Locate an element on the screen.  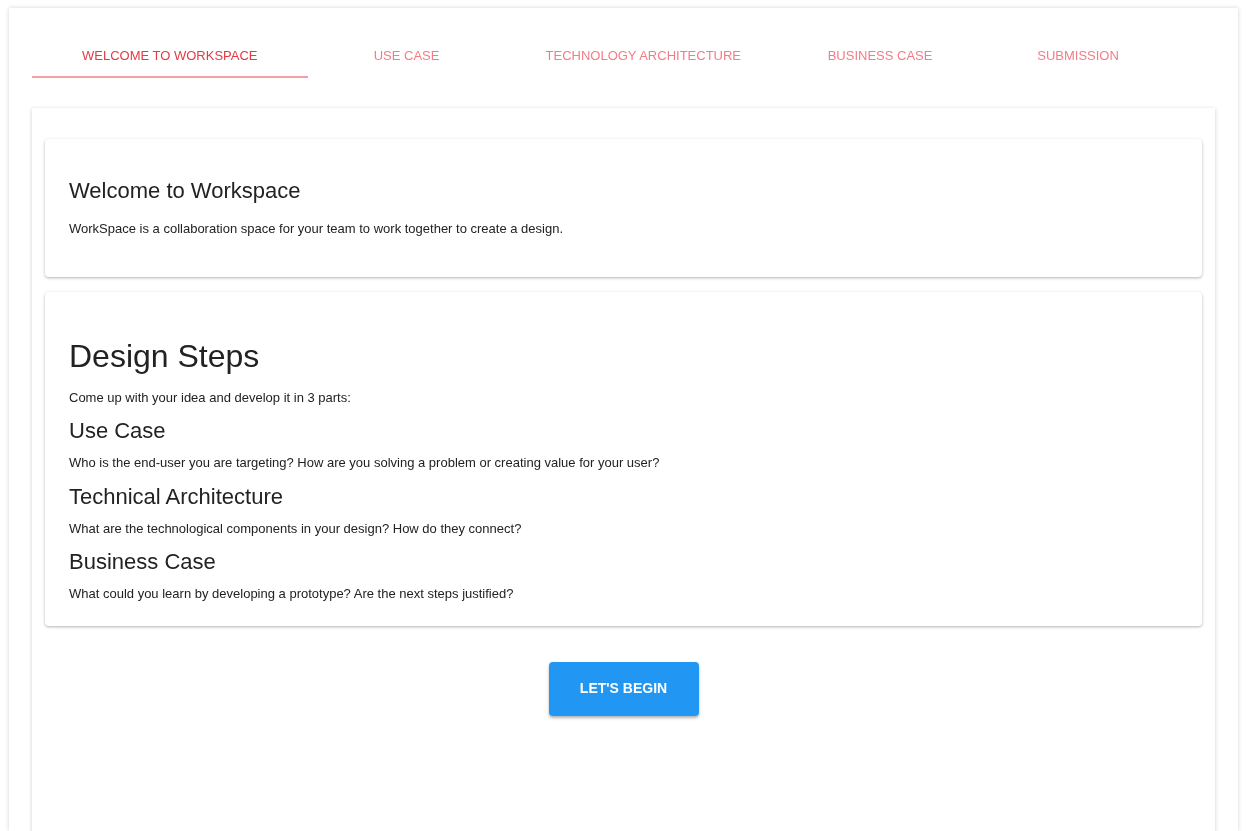
welcome-title: Welcome to Workspace is located at coordinates (185, 191).